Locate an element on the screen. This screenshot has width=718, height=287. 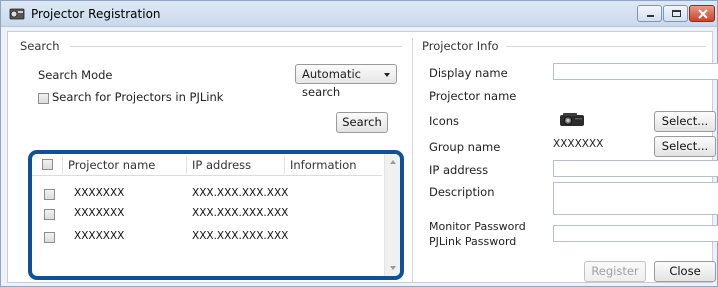
description-label: Description is located at coordinates (462, 192).